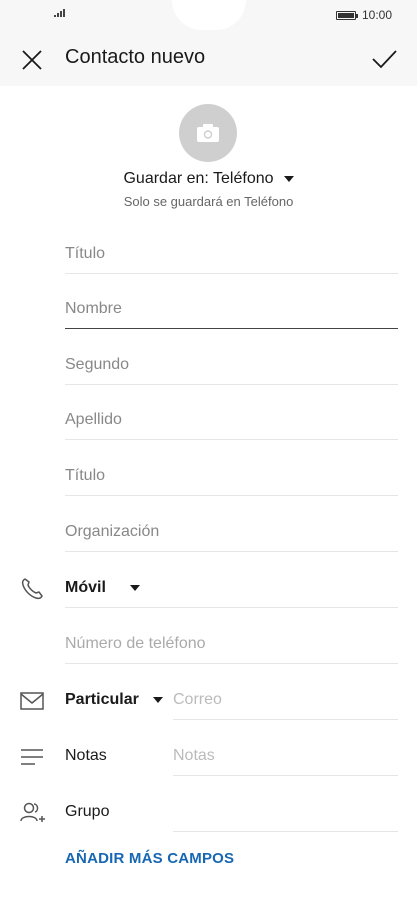 The image size is (417, 904). What do you see at coordinates (347, 15) in the screenshot?
I see `battery-icon` at bounding box center [347, 15].